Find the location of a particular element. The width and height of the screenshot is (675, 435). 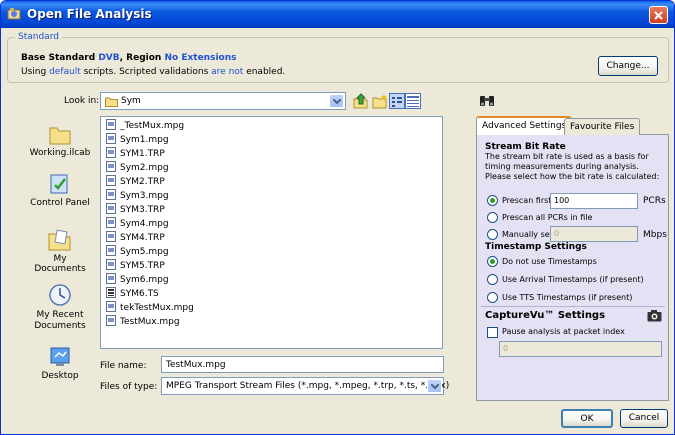

binoculars-icon is located at coordinates (487, 100).